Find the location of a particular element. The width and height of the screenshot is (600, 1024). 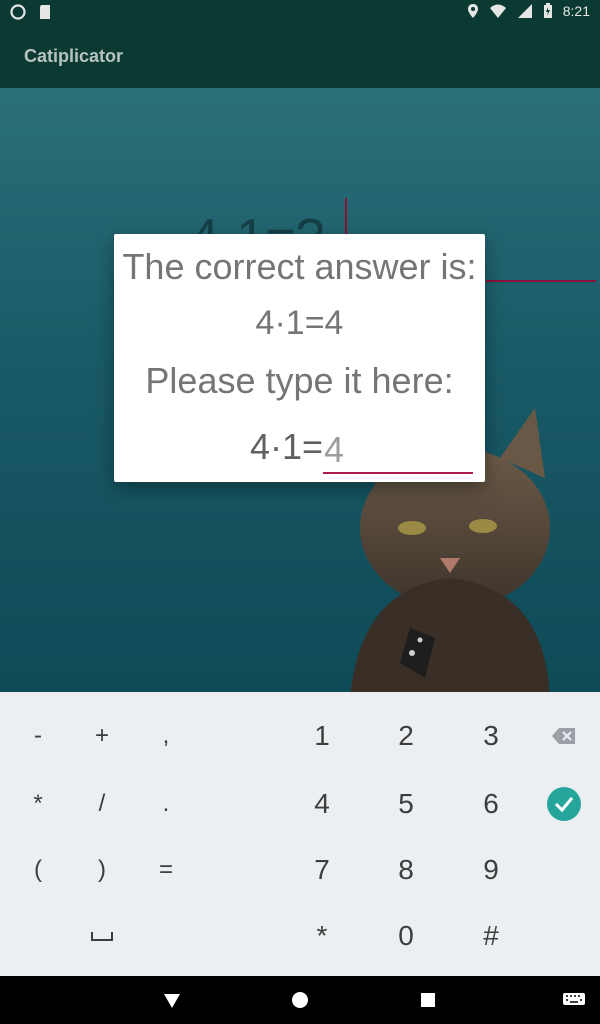

background-answer-underline is located at coordinates (541, 281).